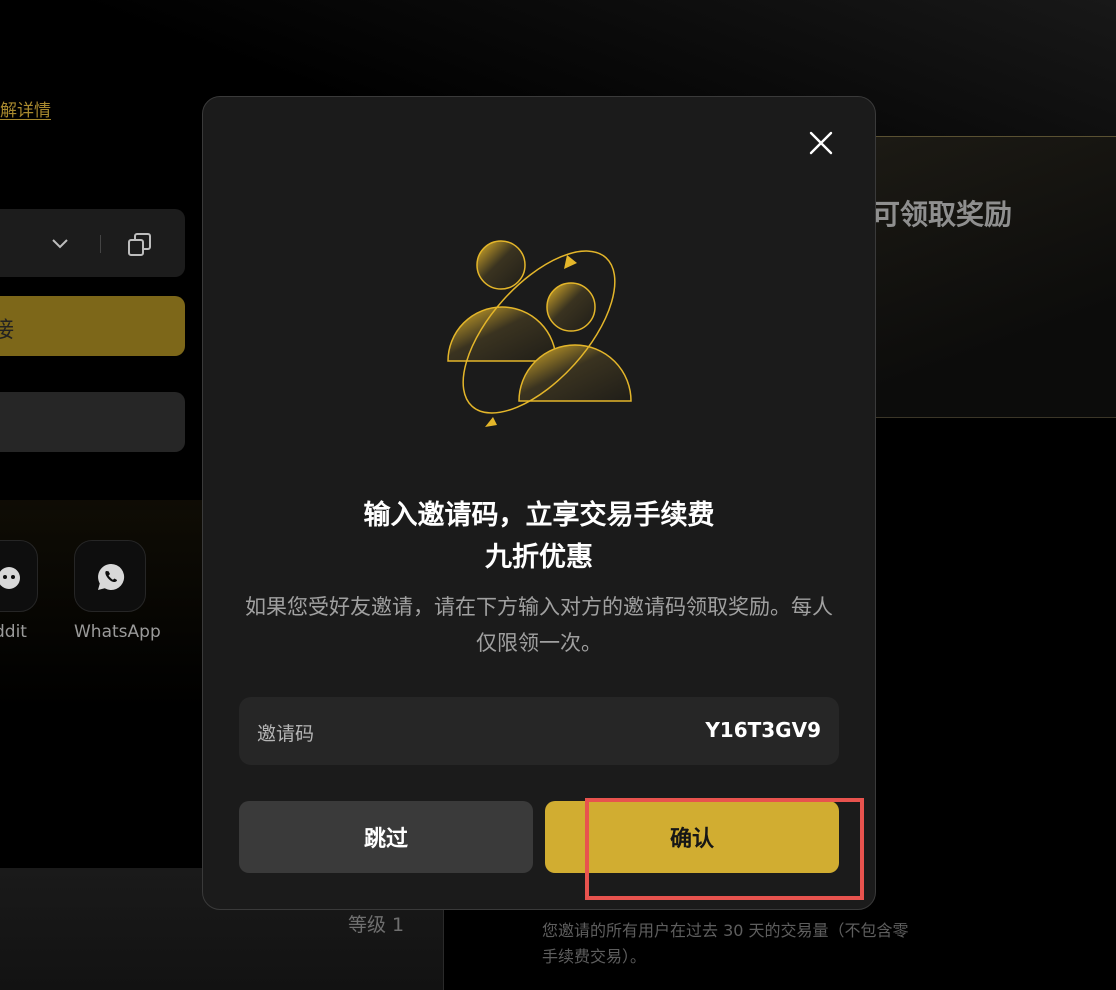  I want to click on rewards-panel-text: 可领取奖励, so click(942, 214).